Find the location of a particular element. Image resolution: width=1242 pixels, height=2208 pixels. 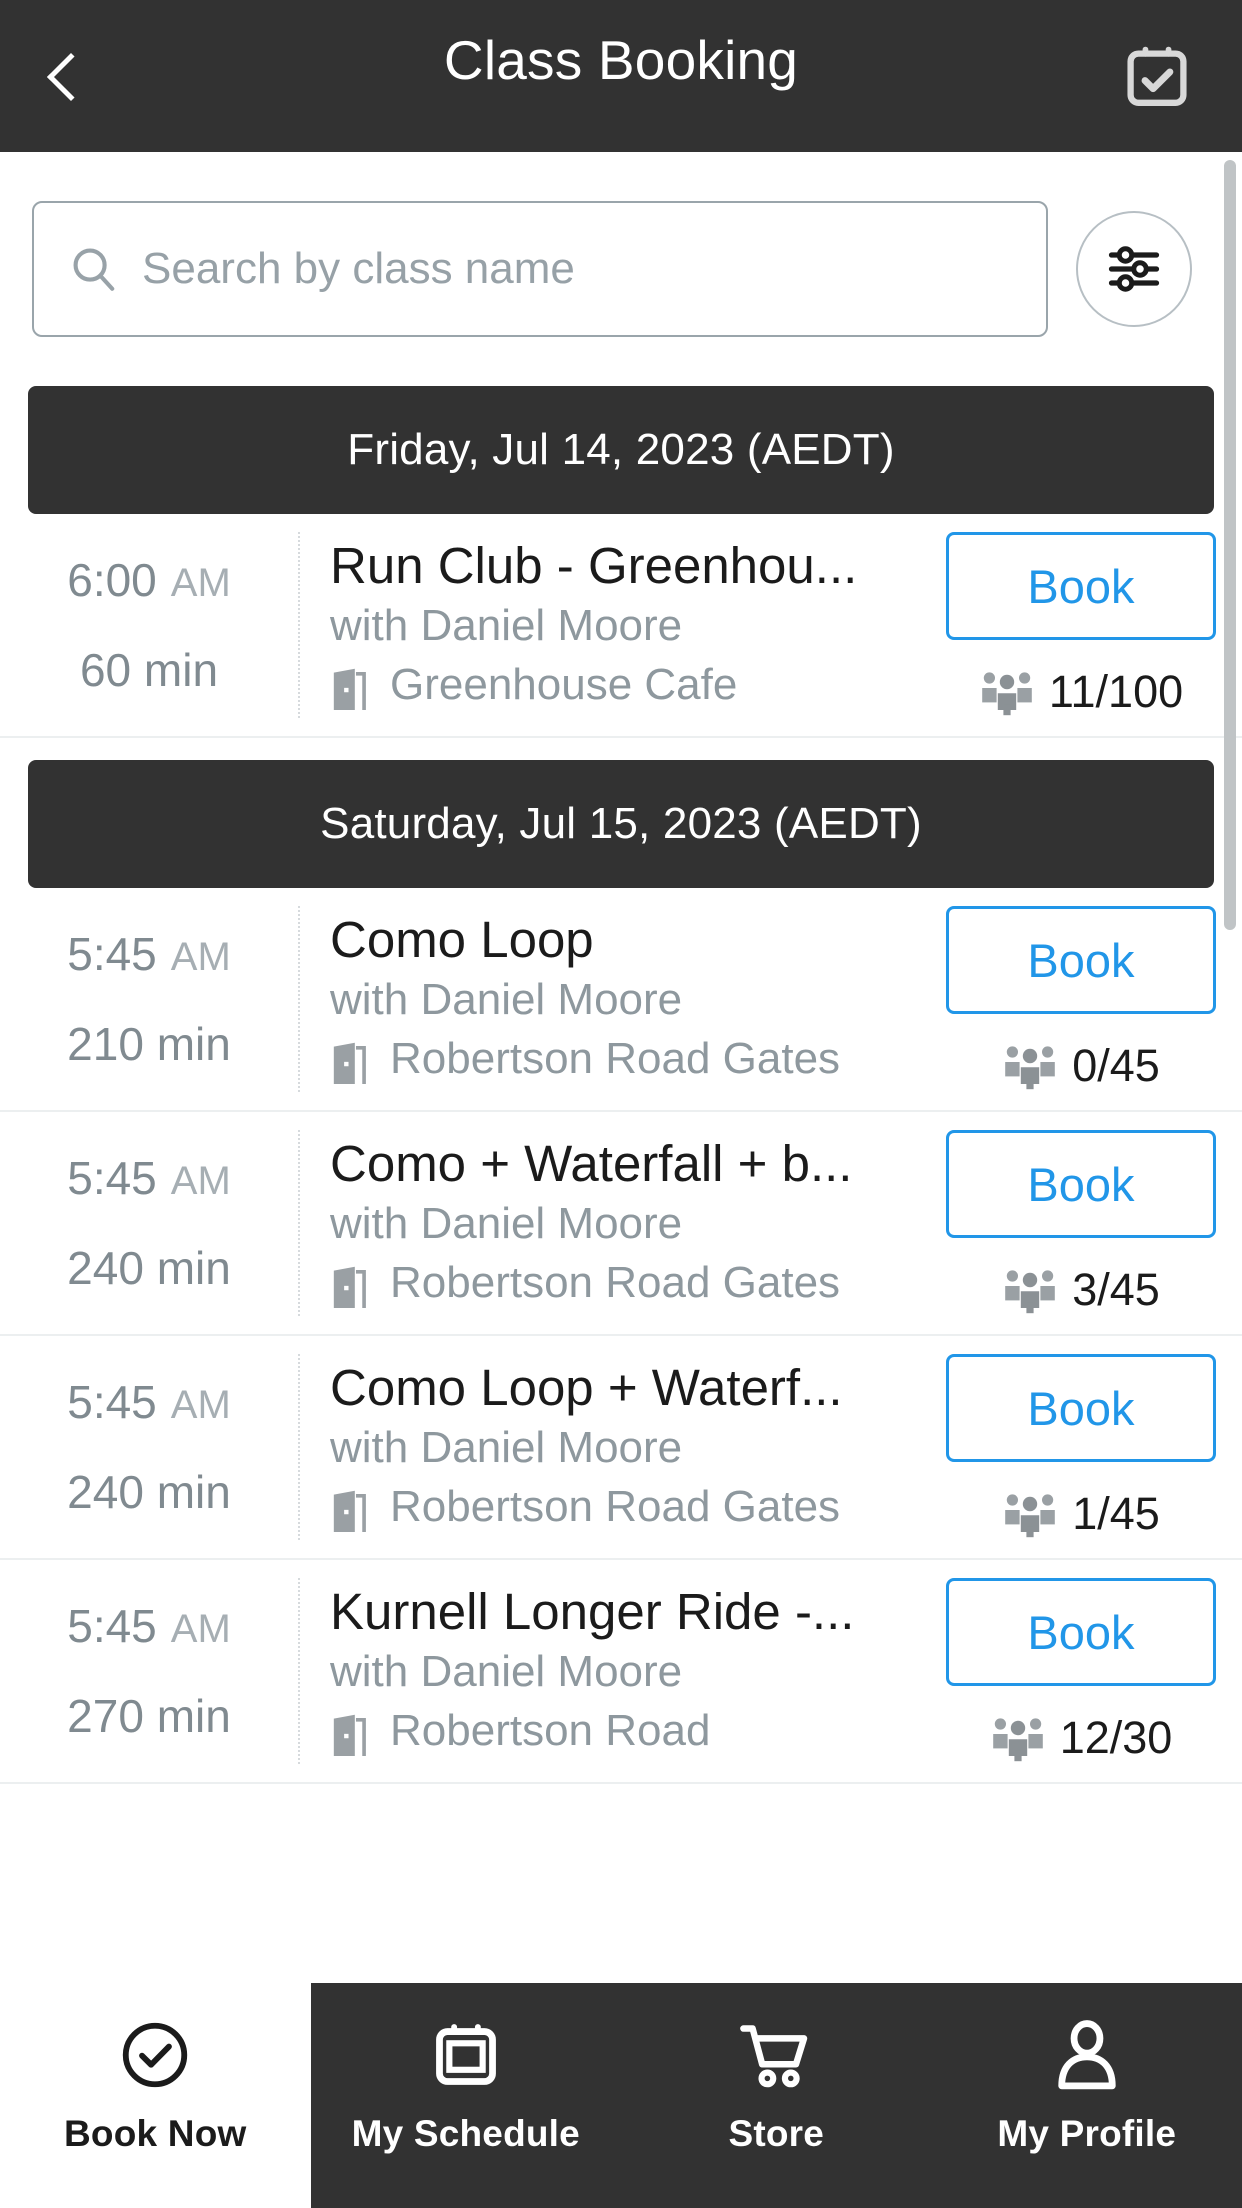

class-location: Greenhouse Cafe is located at coordinates (629, 686).